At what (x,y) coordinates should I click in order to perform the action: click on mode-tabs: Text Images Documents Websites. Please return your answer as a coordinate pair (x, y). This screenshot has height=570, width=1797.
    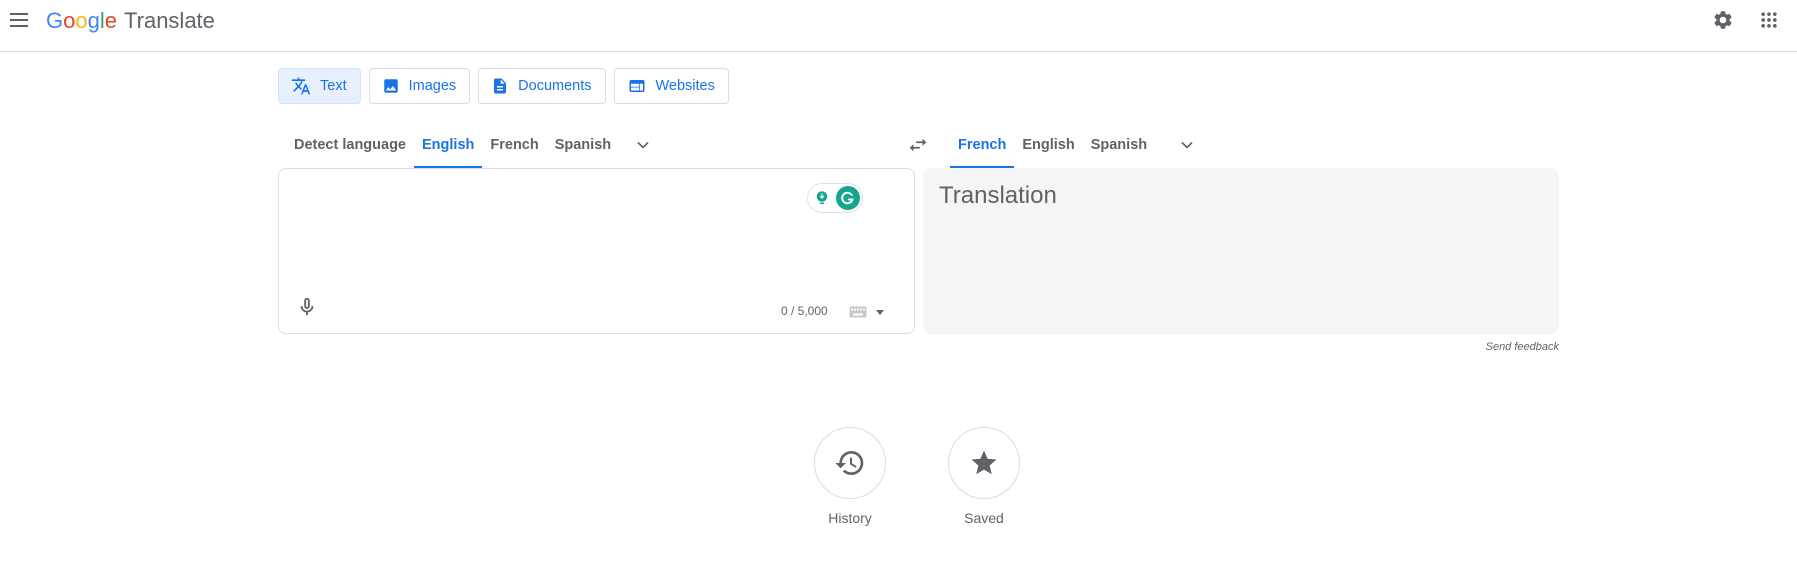
    Looking at the image, I should click on (503, 86).